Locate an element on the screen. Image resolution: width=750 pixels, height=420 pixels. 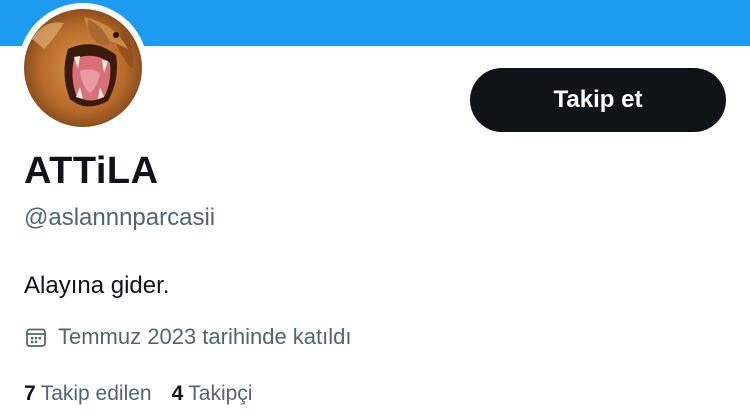
avatar is located at coordinates (83, 68).